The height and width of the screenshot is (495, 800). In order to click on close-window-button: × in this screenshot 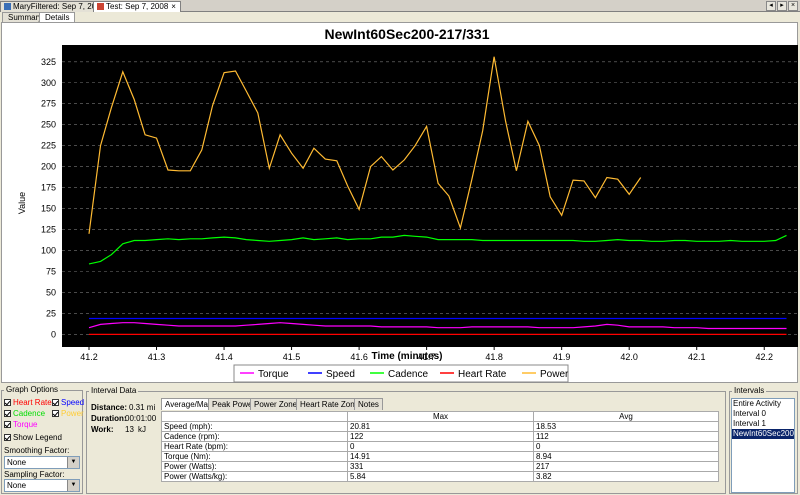, I will do `click(793, 6)`.